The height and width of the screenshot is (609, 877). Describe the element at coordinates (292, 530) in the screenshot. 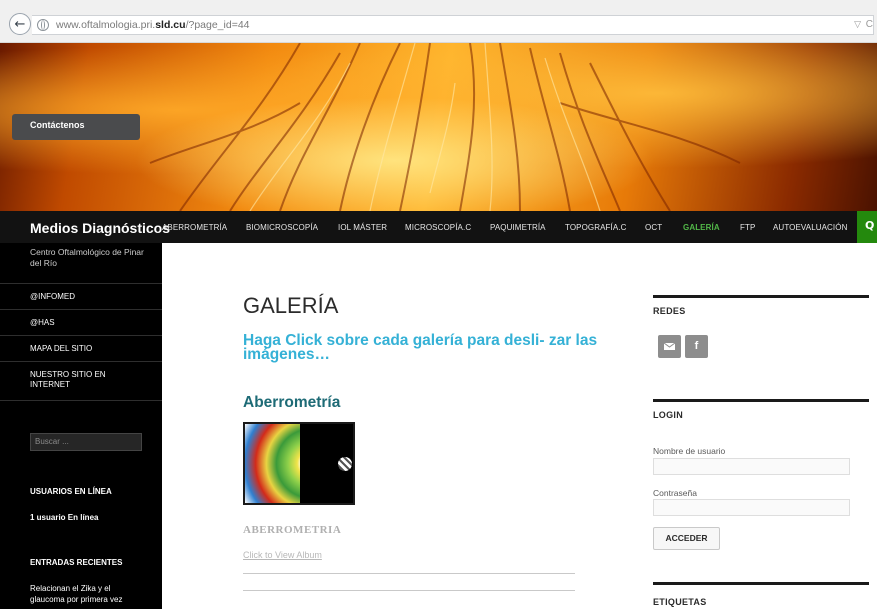

I see `album-name: ABERROMETRIA` at that location.